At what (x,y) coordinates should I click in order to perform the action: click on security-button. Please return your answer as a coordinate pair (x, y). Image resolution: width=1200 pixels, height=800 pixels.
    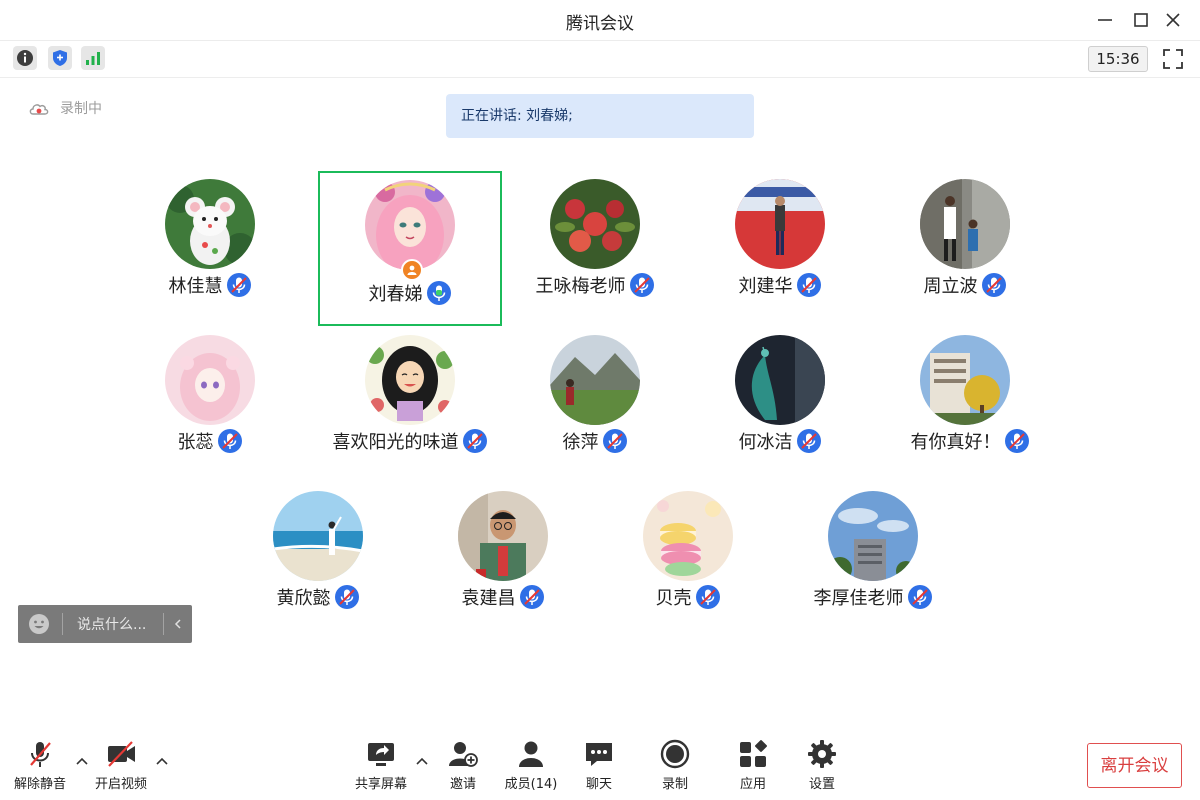
    Looking at the image, I should click on (60, 58).